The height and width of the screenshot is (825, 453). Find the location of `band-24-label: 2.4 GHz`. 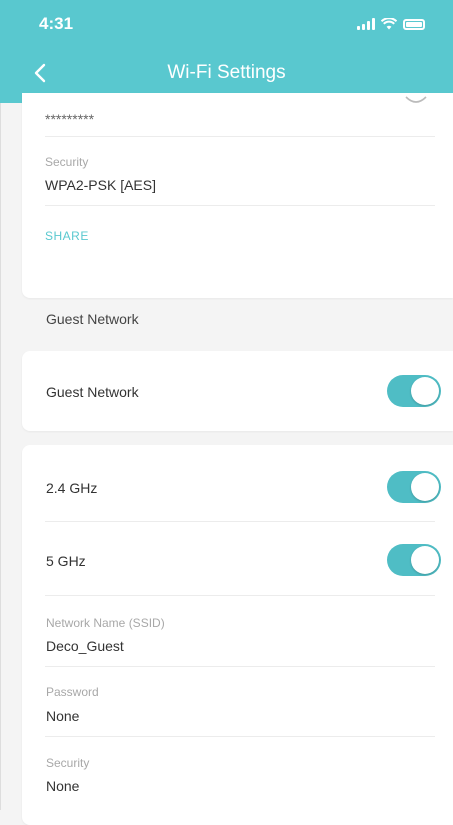

band-24-label: 2.4 GHz is located at coordinates (72, 488).